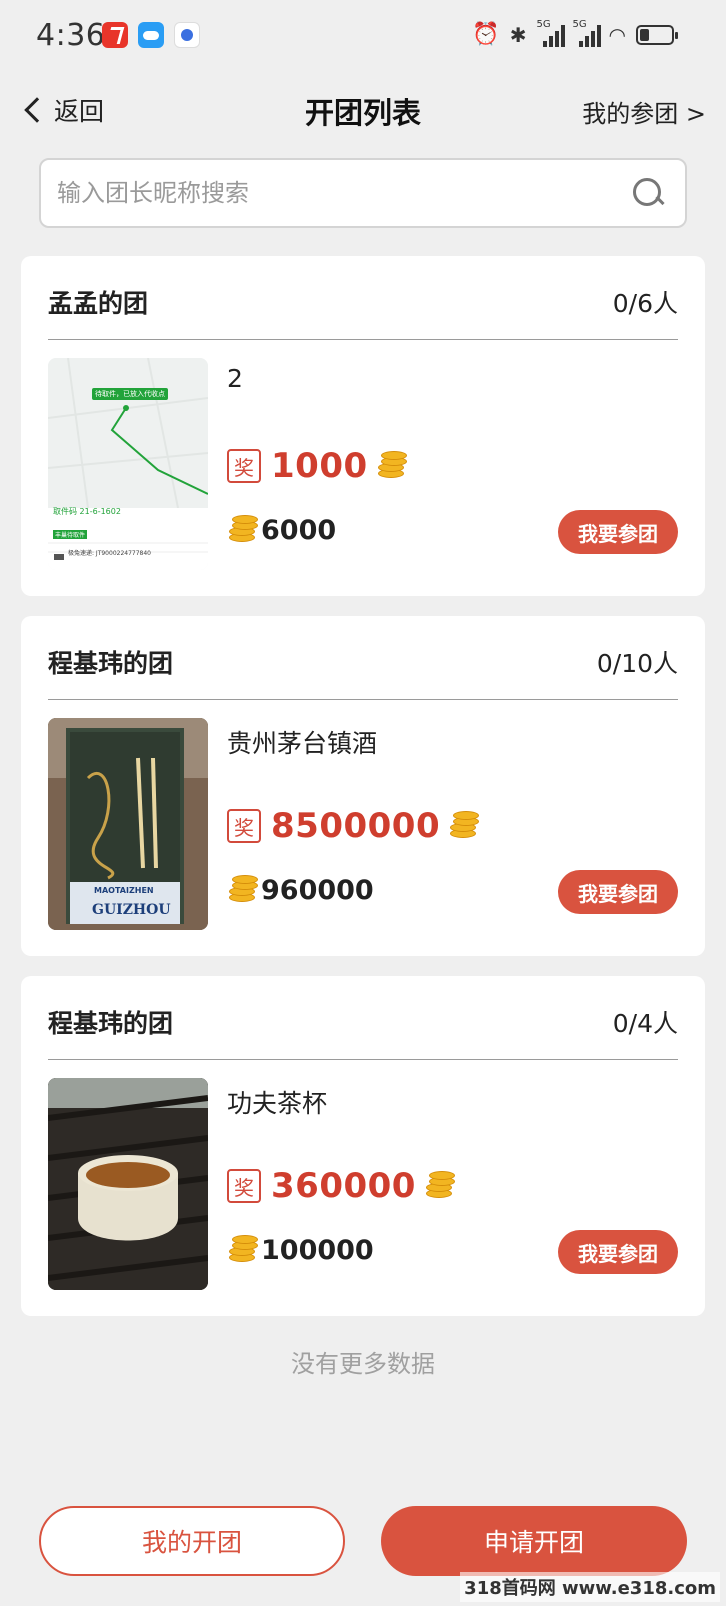 The height and width of the screenshot is (1606, 726). Describe the element at coordinates (363, 1364) in the screenshot. I see `no-more-data-text: 没有更多数据` at that location.